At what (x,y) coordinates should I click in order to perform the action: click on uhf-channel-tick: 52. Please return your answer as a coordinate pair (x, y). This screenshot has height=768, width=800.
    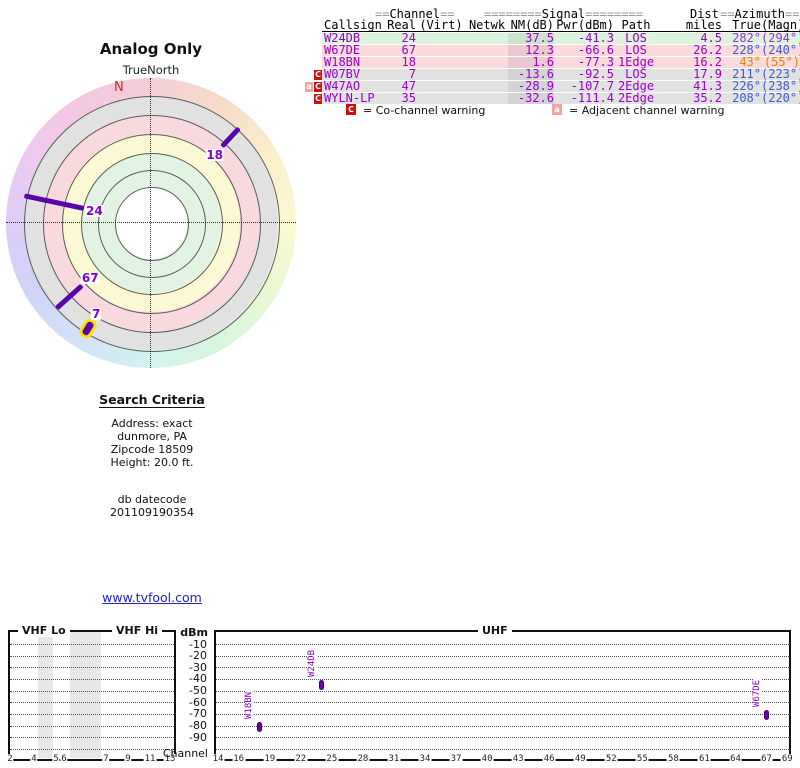
    Looking at the image, I should click on (611, 759).